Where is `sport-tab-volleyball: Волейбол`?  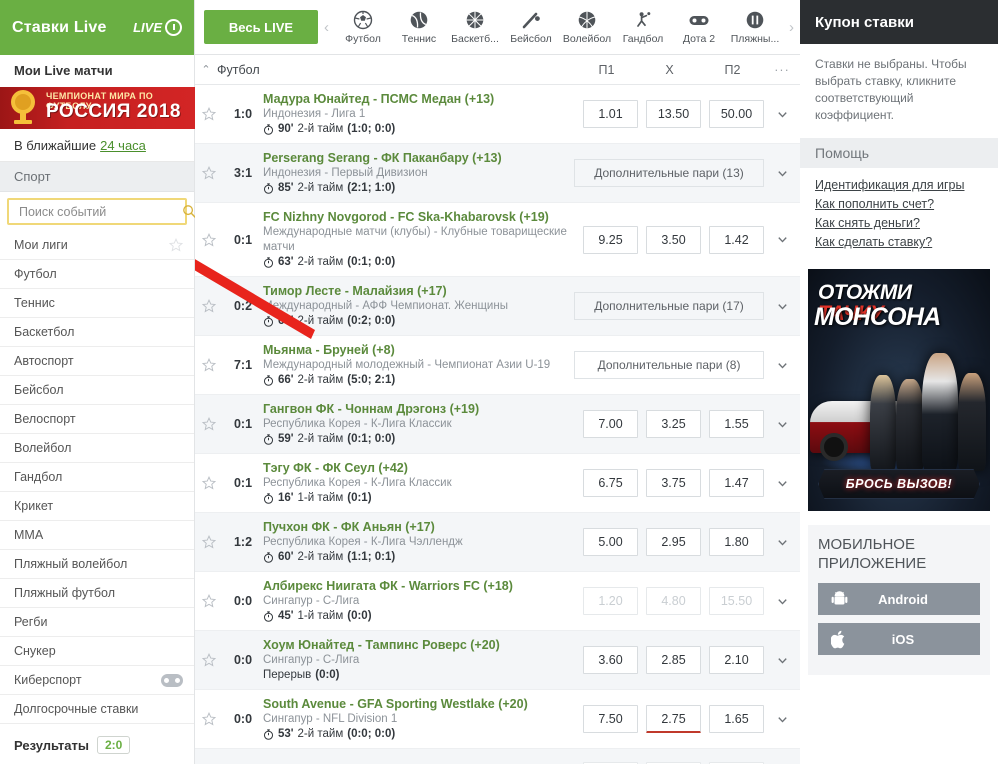 sport-tab-volleyball: Волейбол is located at coordinates (587, 27).